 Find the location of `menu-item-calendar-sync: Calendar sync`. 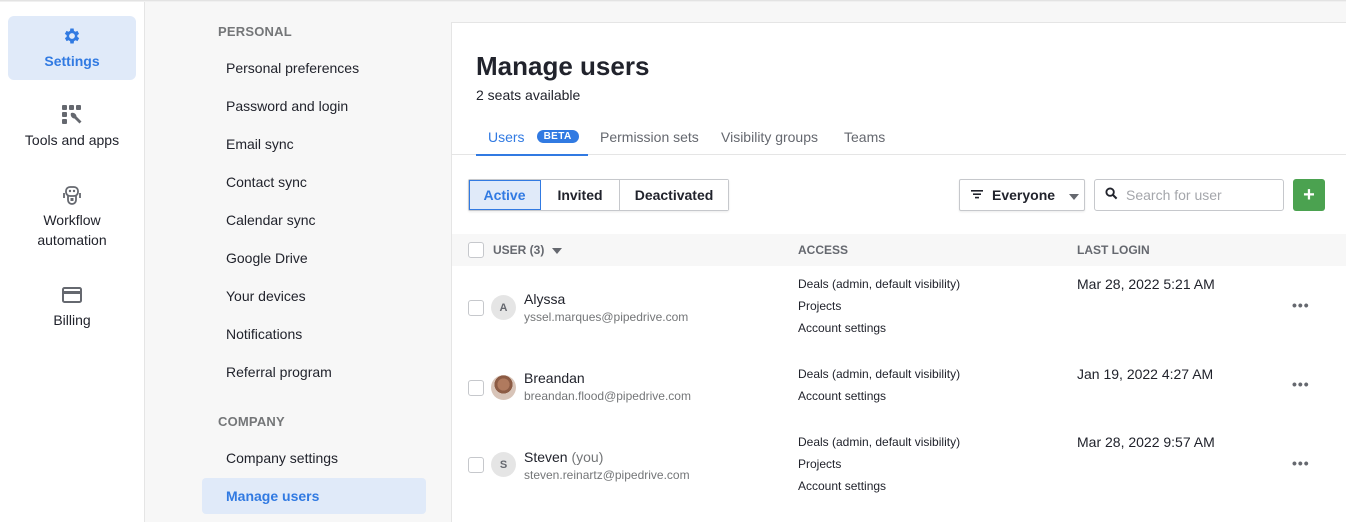

menu-item-calendar-sync: Calendar sync is located at coordinates (314, 220).